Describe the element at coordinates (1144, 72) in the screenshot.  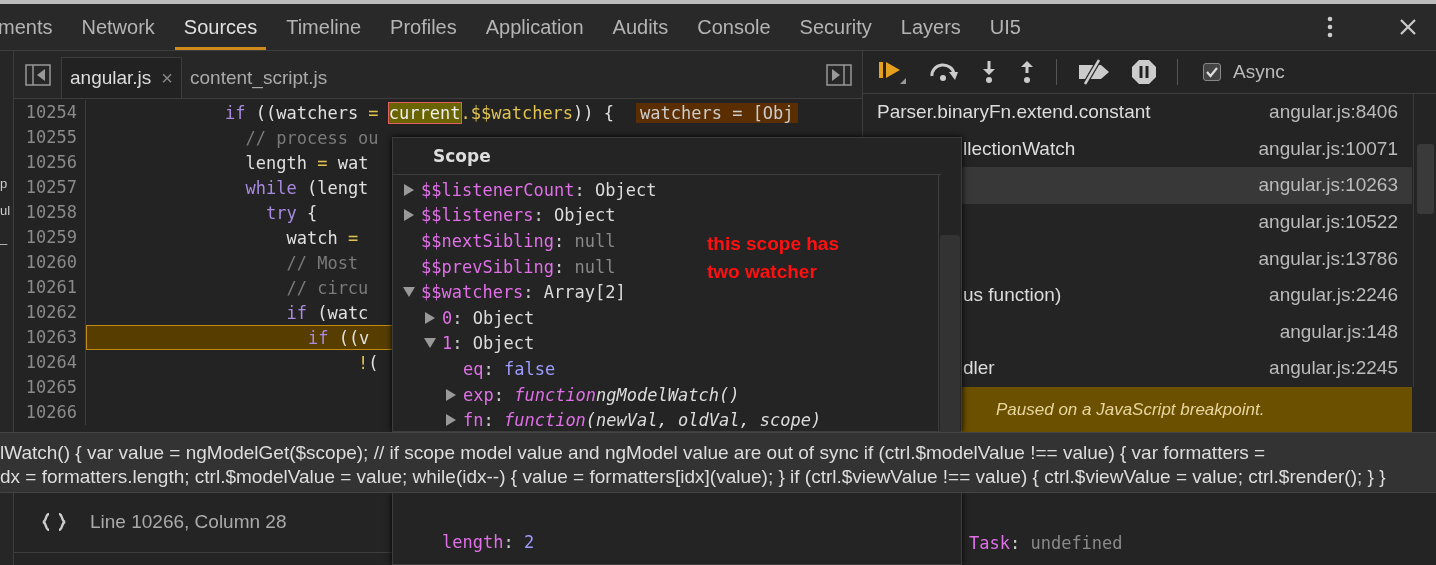
I see `pause-on-exceptions-icon` at that location.